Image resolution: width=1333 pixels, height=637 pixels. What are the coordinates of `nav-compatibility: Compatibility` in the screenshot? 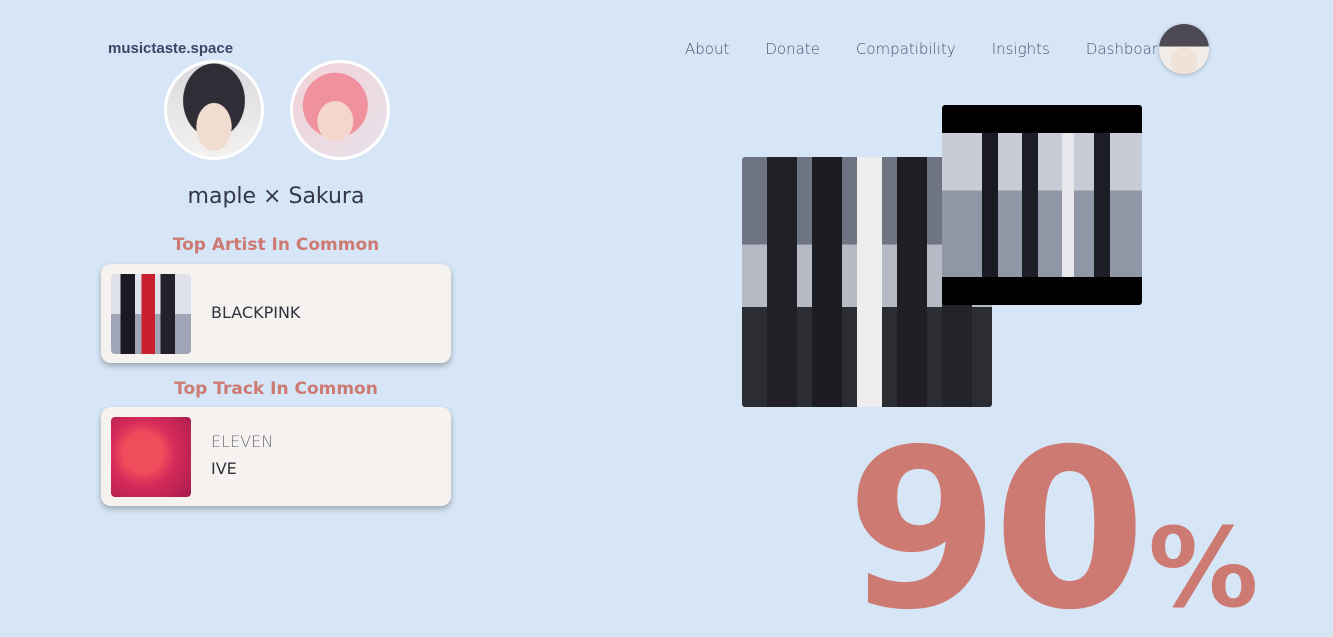 It's located at (906, 49).